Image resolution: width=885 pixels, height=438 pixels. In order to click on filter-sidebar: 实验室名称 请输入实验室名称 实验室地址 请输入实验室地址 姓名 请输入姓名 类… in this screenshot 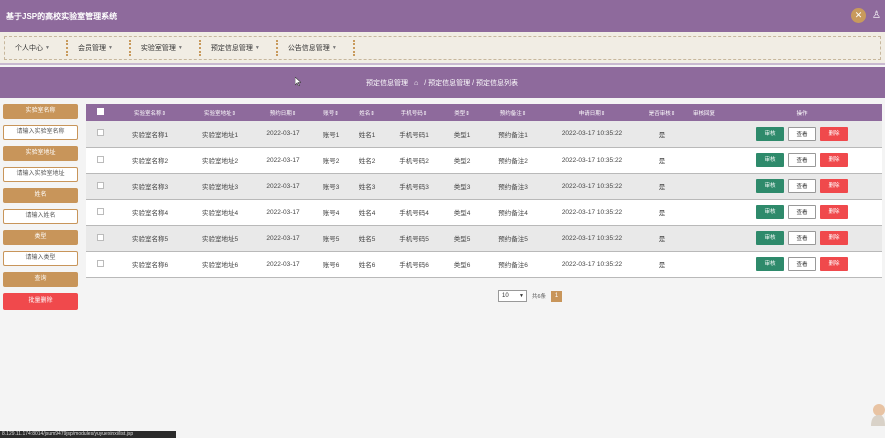, I will do `click(40, 207)`.